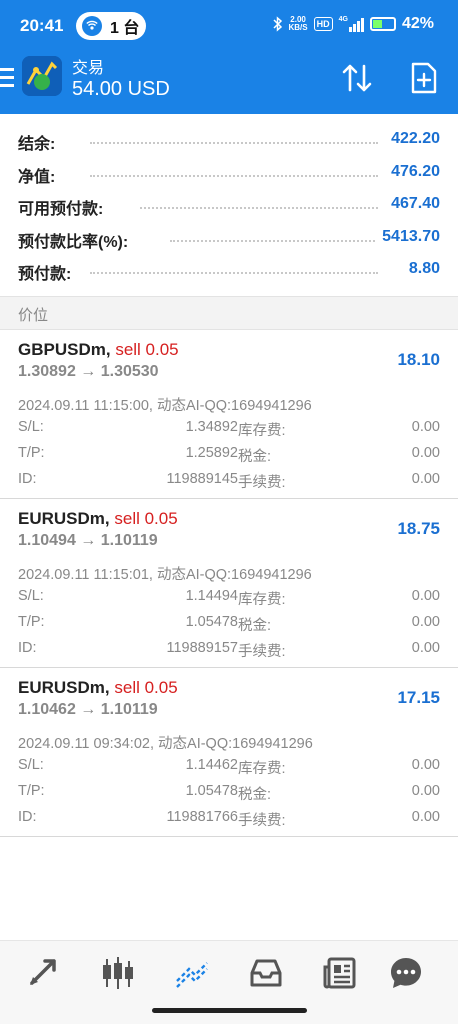 This screenshot has width=458, height=1024. Describe the element at coordinates (229, 650) in the screenshot. I see `position-detail-row: ID: 119889157 手续费: 0.00` at that location.